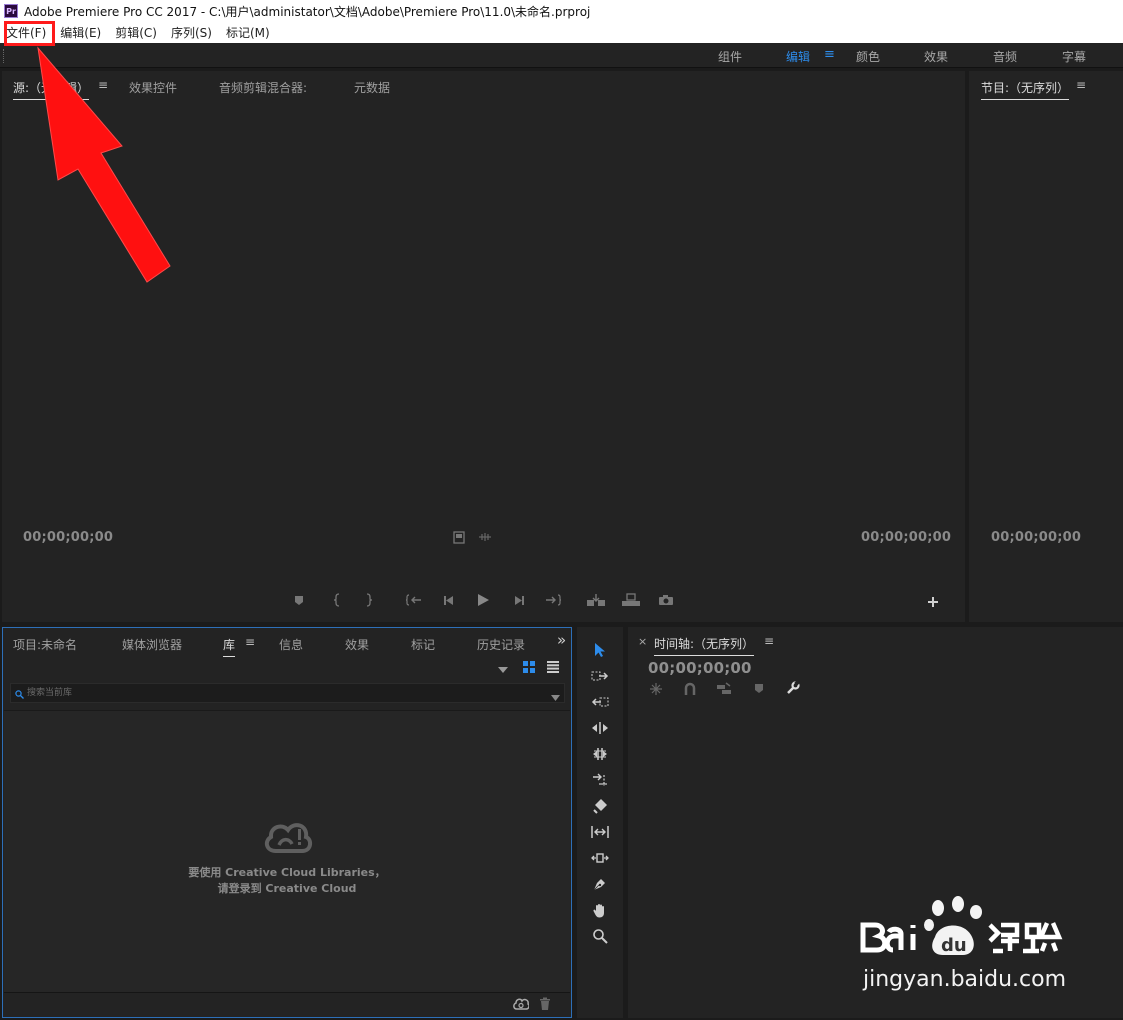 The height and width of the screenshot is (1020, 1123). What do you see at coordinates (600, 858) in the screenshot?
I see `slide-tool-icon` at bounding box center [600, 858].